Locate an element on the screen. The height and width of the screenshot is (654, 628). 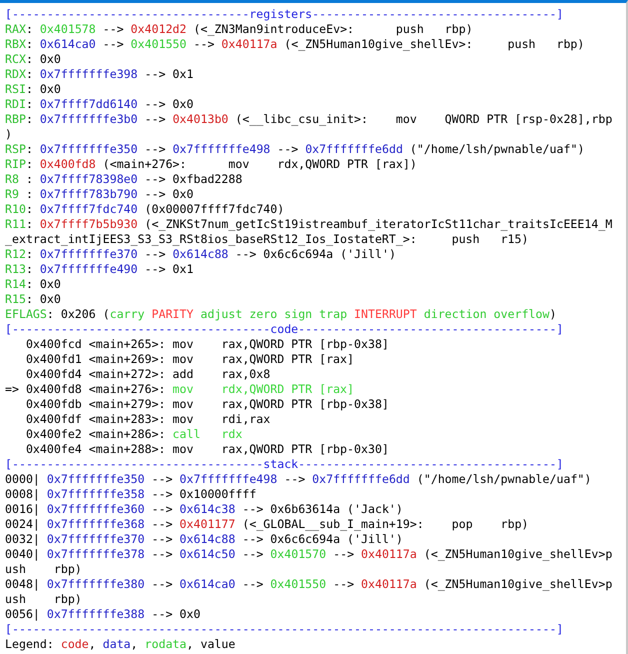
terminal-line: RDI: 0x7ffff7dd6140 --> 0x0 is located at coordinates (99, 104).